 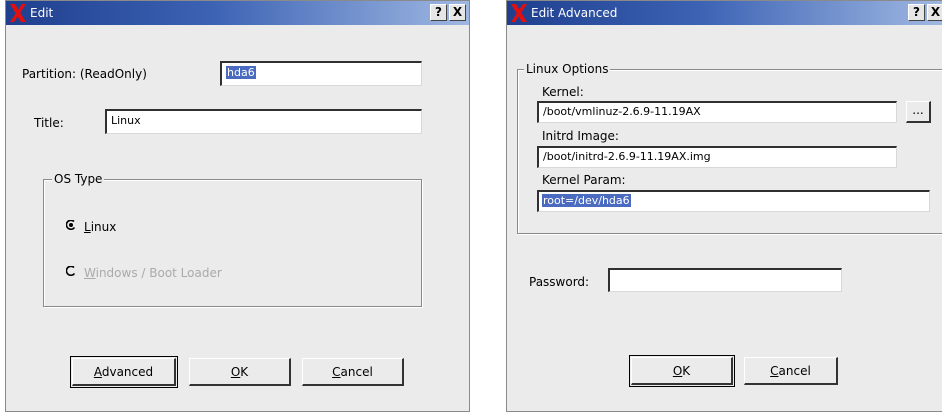 I want to click on radio-windows-label: Windows / Boot Loader, so click(x=153, y=273).